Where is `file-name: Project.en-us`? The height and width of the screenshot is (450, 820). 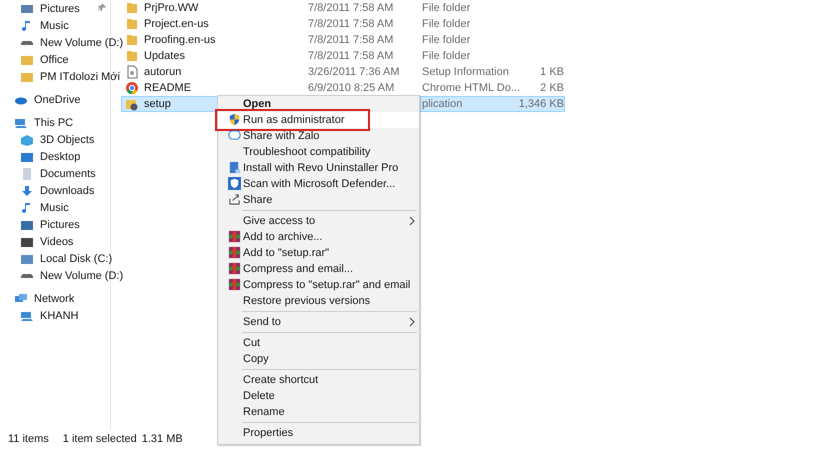 file-name: Project.en-us is located at coordinates (176, 24).